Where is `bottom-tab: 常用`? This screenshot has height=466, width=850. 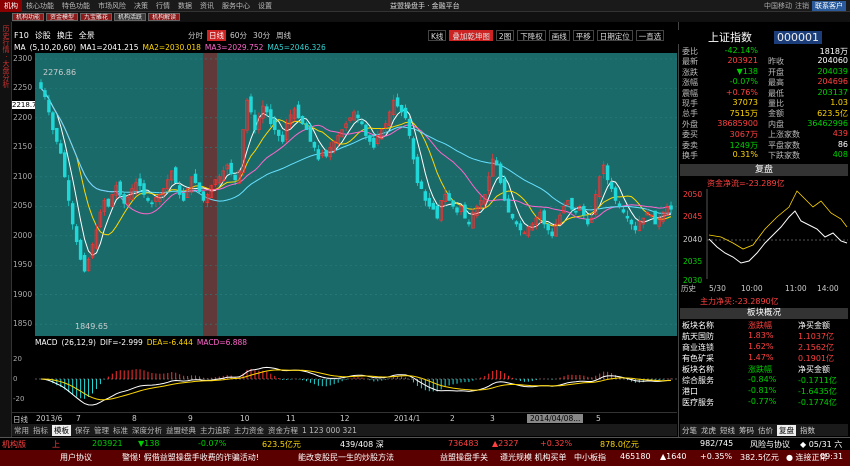
bottom-tab: 常用 is located at coordinates (21, 430).